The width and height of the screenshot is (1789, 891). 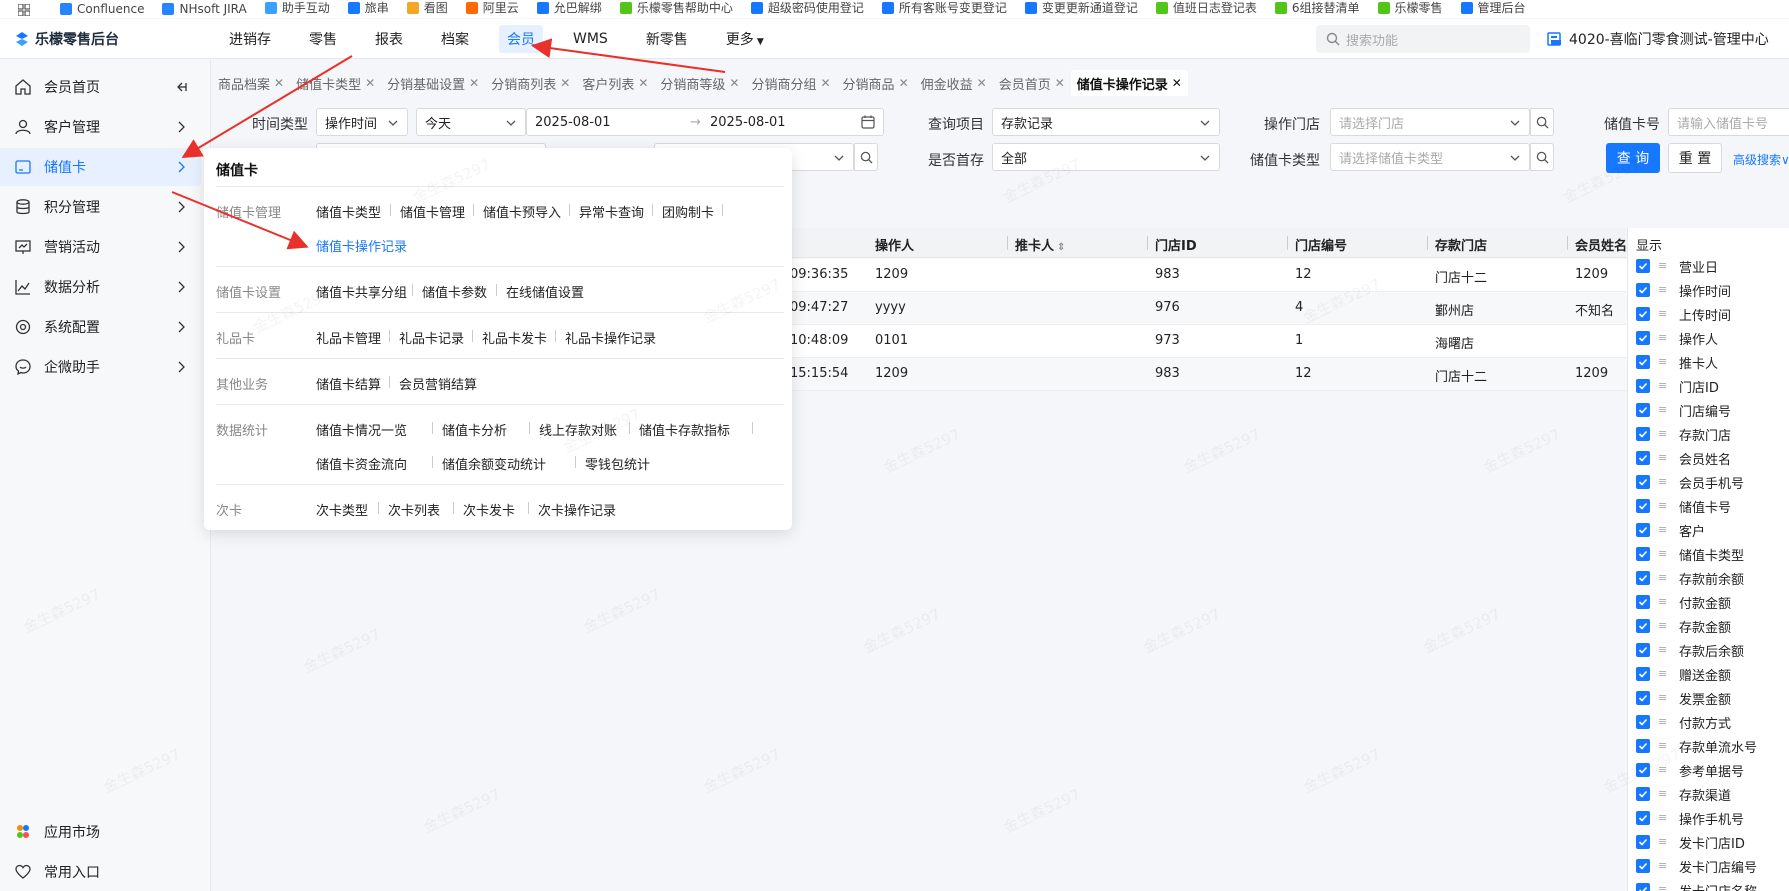 I want to click on column-toggle-item: ≡ 存款渠道, so click(x=1683, y=794).